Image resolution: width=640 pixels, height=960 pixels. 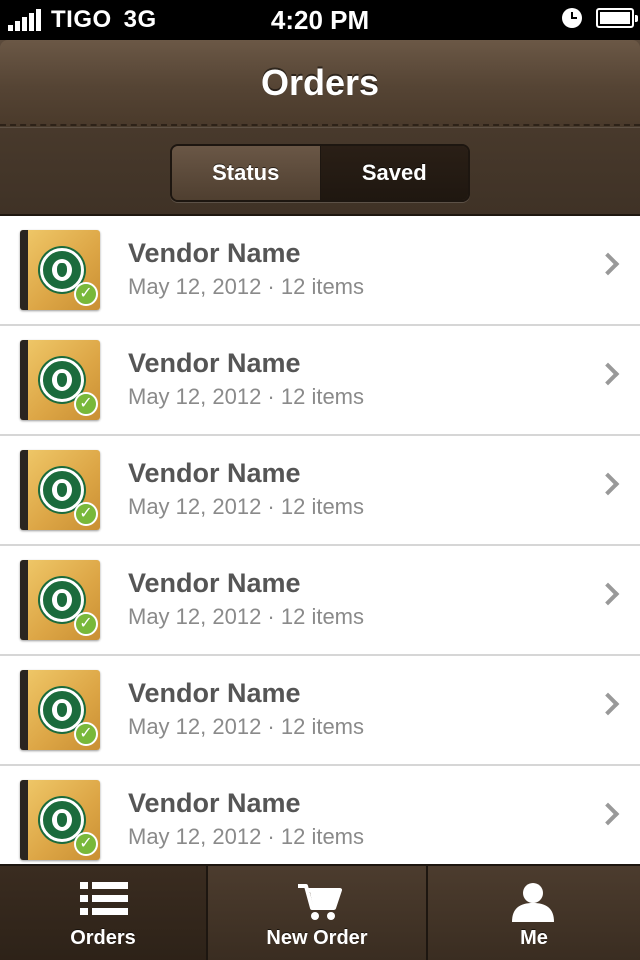 I want to click on tab-orders: Orders, so click(x=104, y=913).